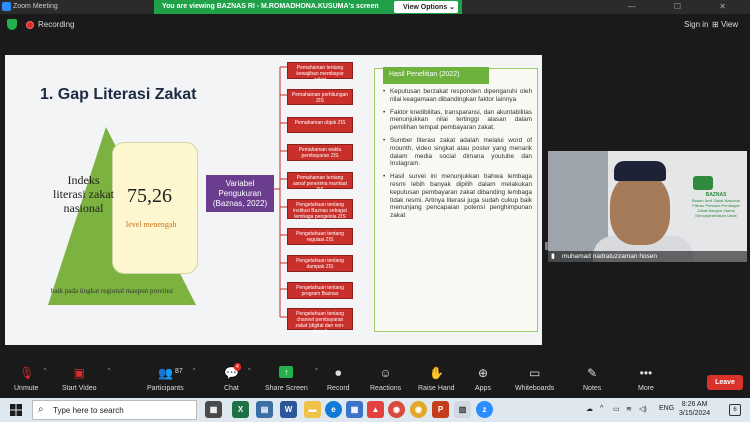 The image size is (750, 422). I want to click on triangle-label: Indeks literasi zakat nasional, so click(83, 194).